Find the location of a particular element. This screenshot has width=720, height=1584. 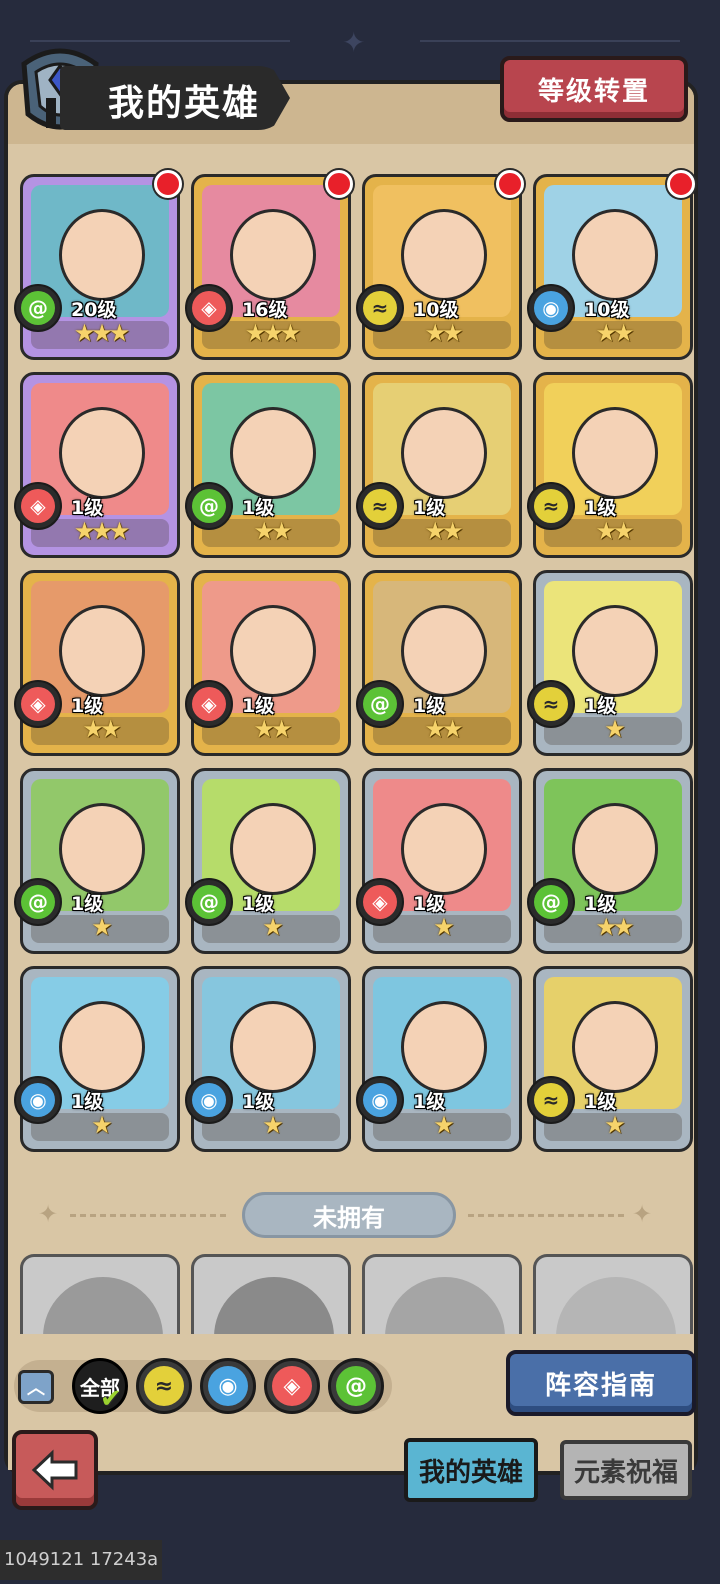

filter-earth-button: ≈ is located at coordinates (164, 1386).